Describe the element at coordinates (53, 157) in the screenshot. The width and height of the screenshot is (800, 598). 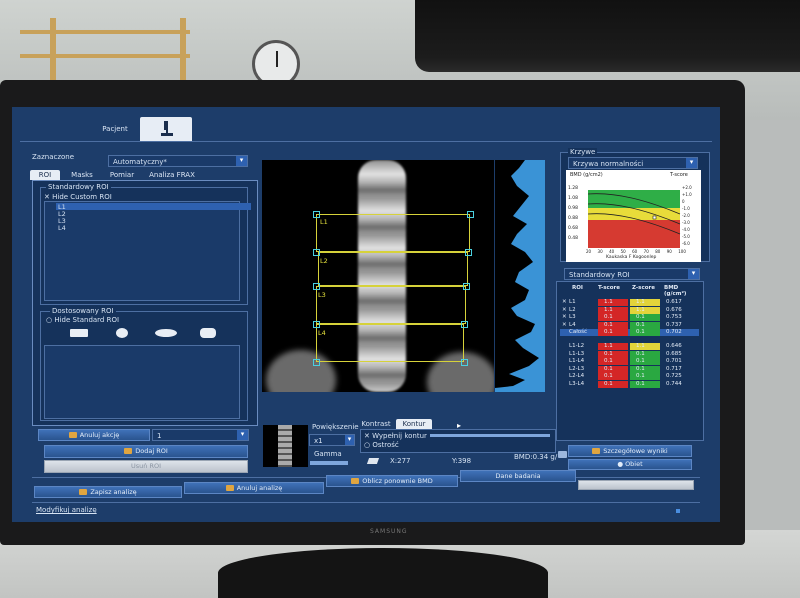
I see `selected-label: Zaznaczone` at that location.